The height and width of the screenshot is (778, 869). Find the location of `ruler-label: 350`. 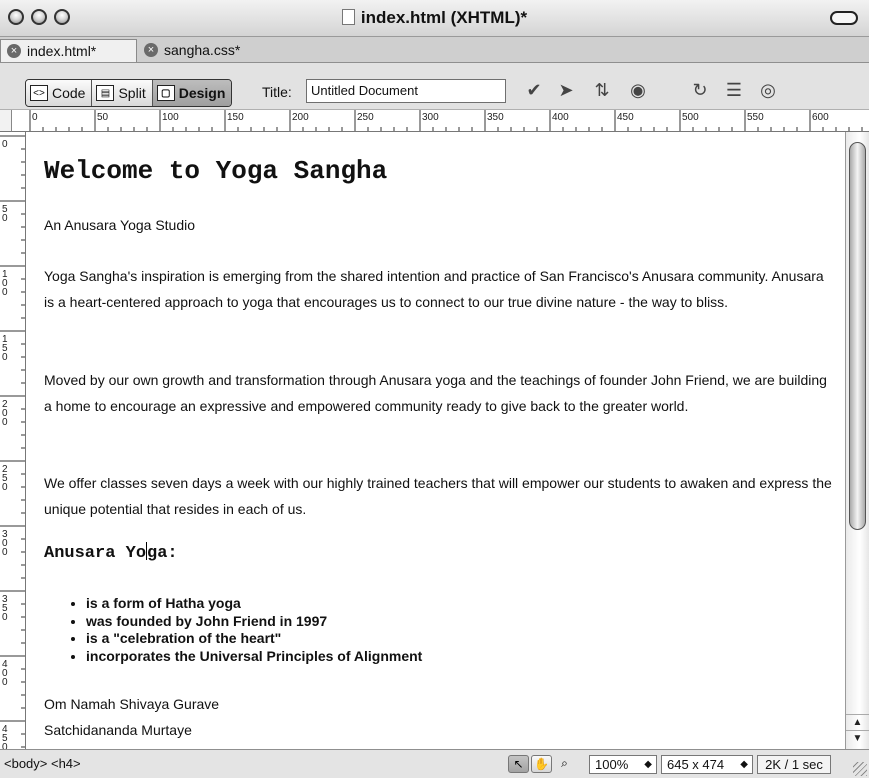

ruler-label: 350 is located at coordinates (495, 117).